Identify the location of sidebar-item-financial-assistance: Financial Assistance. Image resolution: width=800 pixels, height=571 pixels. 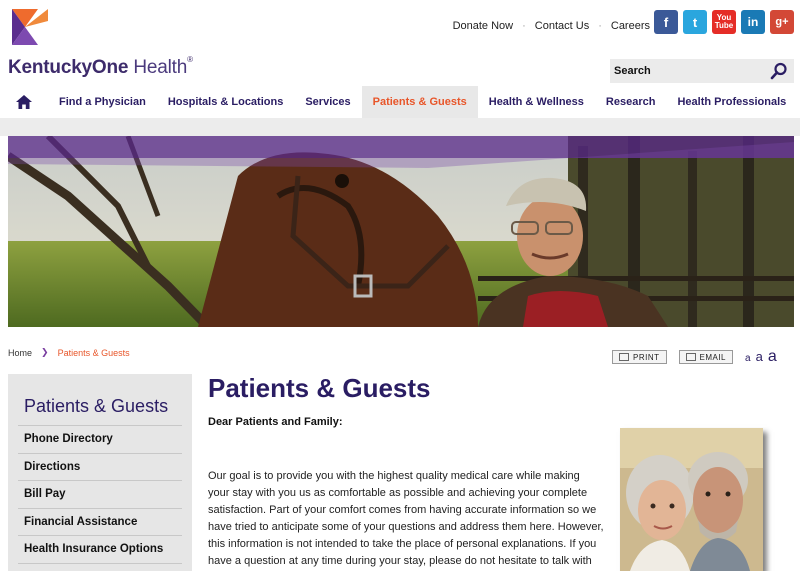
(100, 522).